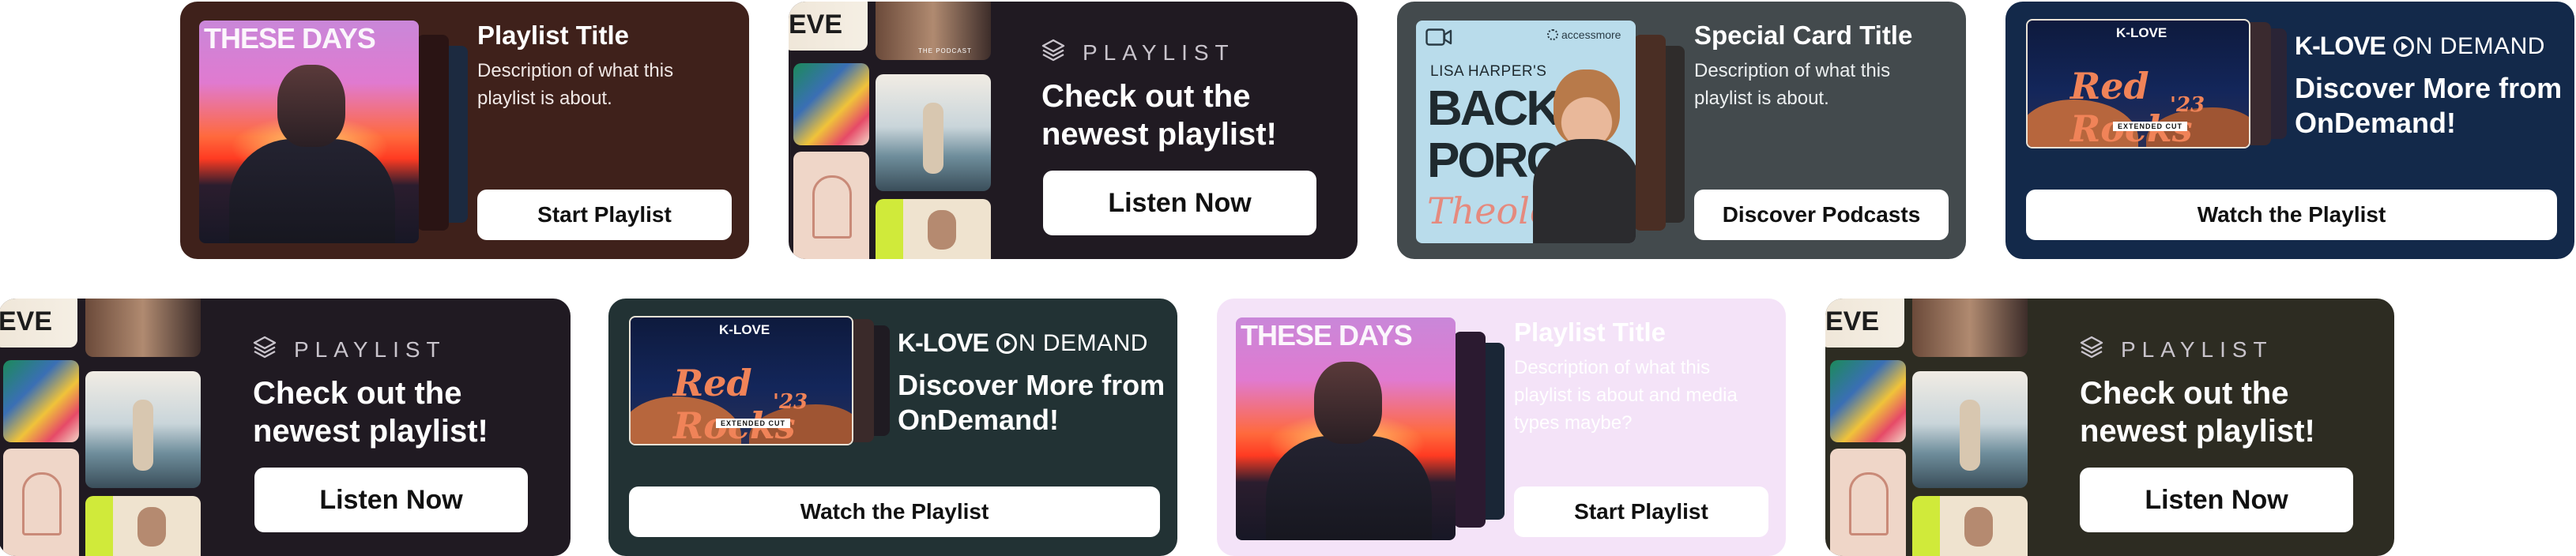 This screenshot has width=2576, height=556. What do you see at coordinates (1573, 423) in the screenshot?
I see `card-description-line: types maybe?` at bounding box center [1573, 423].